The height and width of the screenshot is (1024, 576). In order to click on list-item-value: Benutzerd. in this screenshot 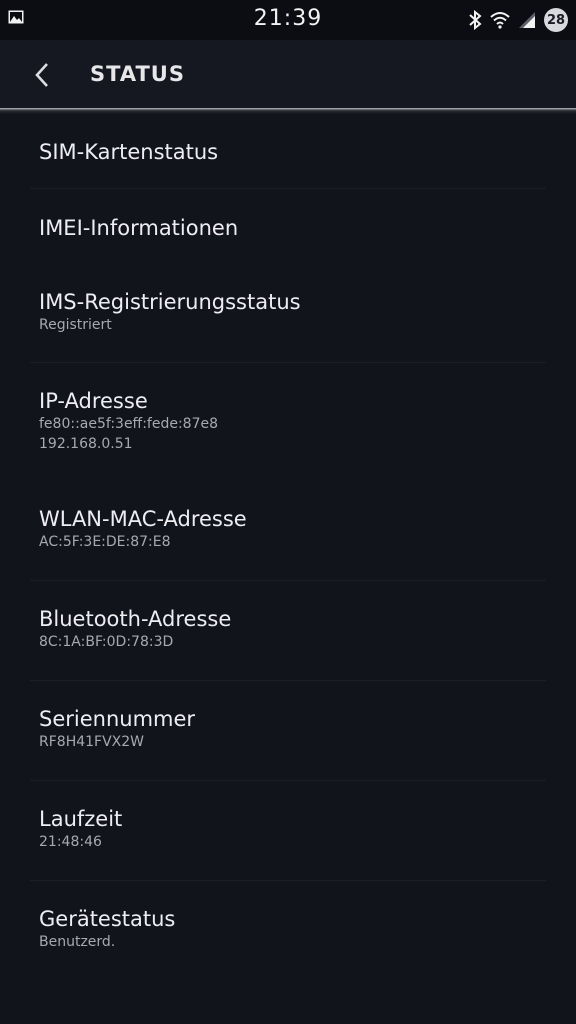, I will do `click(77, 942)`.